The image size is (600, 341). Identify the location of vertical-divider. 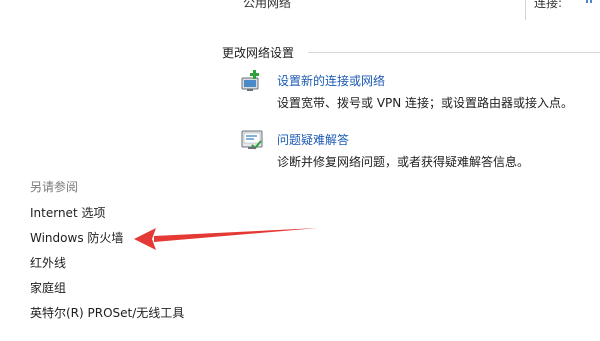
(525, 10).